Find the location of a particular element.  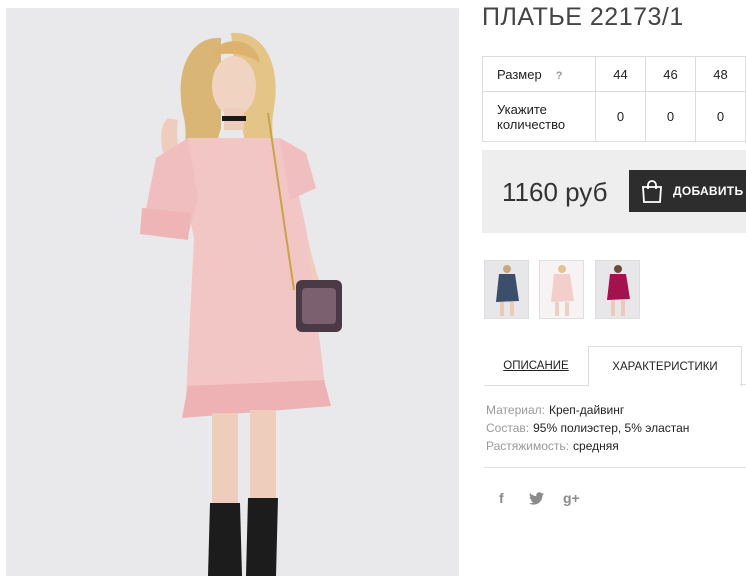

quantity-input-46: 0 is located at coordinates (670, 116).